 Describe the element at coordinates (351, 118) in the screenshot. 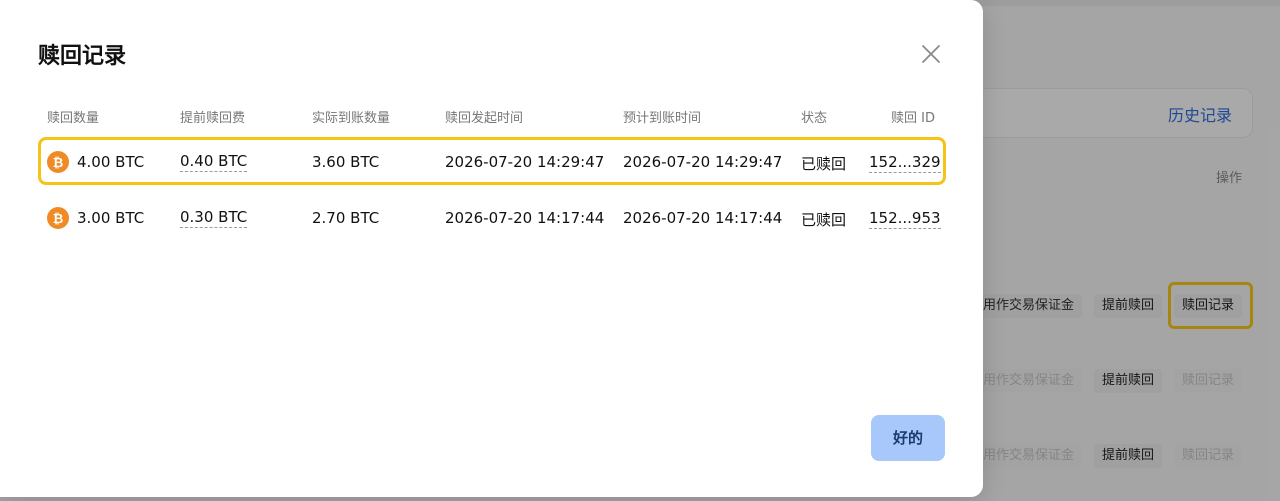

I see `col-header-received: 实际到账数量` at that location.